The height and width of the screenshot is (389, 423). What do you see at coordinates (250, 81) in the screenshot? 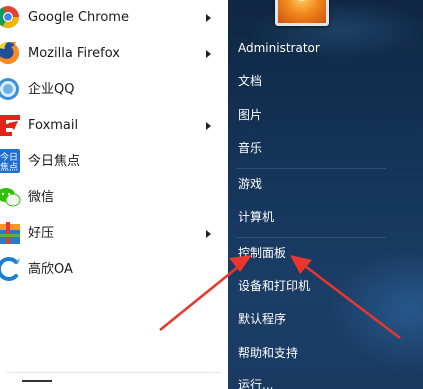
I see `menu-item-documents: 文档` at bounding box center [250, 81].